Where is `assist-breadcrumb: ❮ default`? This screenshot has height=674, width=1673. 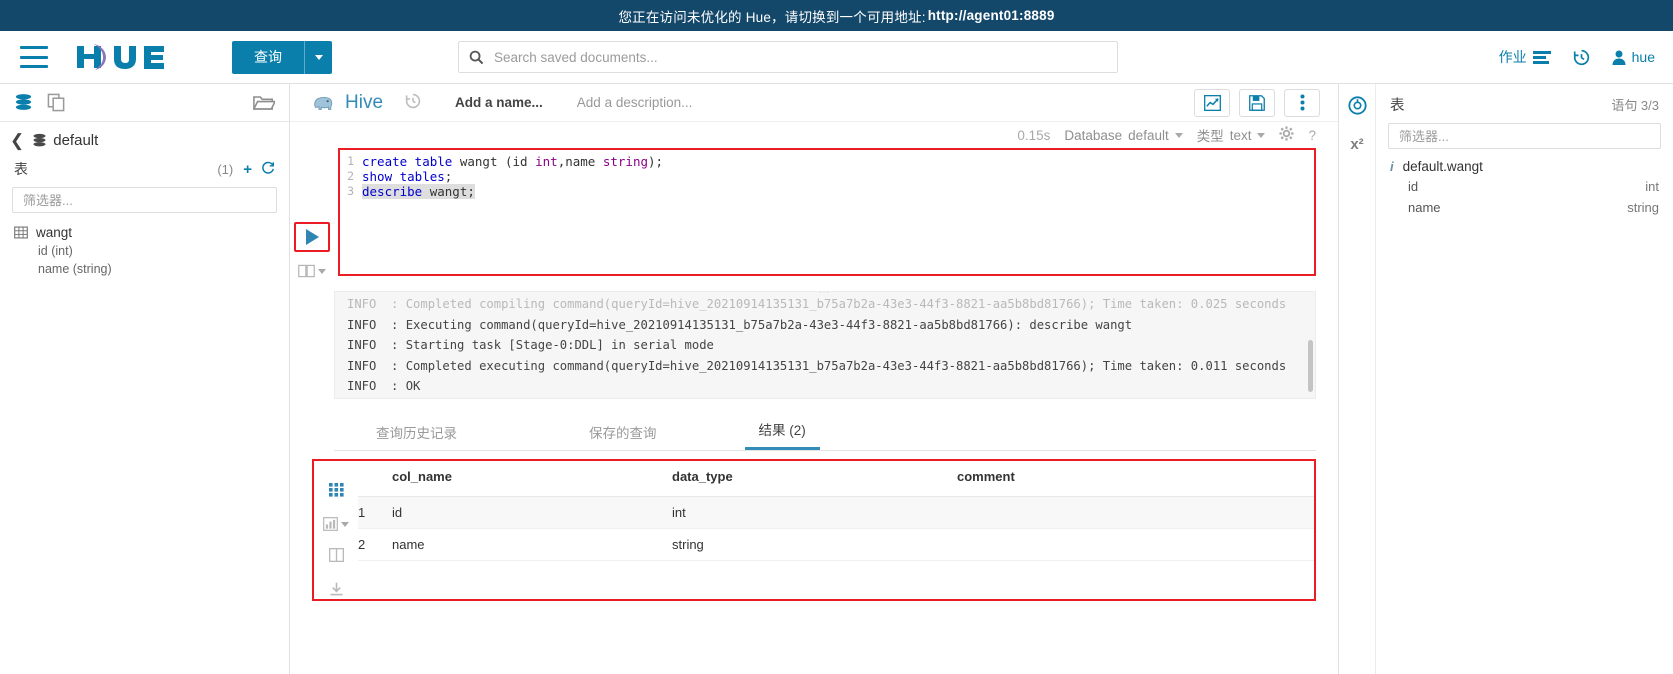 assist-breadcrumb: ❮ default is located at coordinates (144, 138).